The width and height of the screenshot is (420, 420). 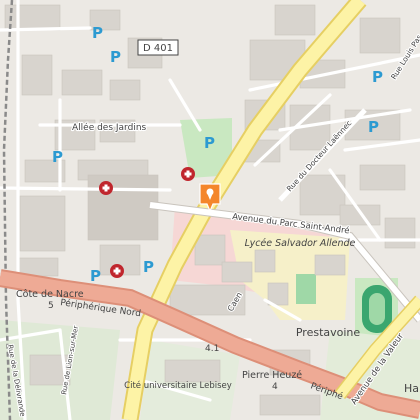 I want to click on pierre-heuze-number: 4, so click(x=275, y=387).